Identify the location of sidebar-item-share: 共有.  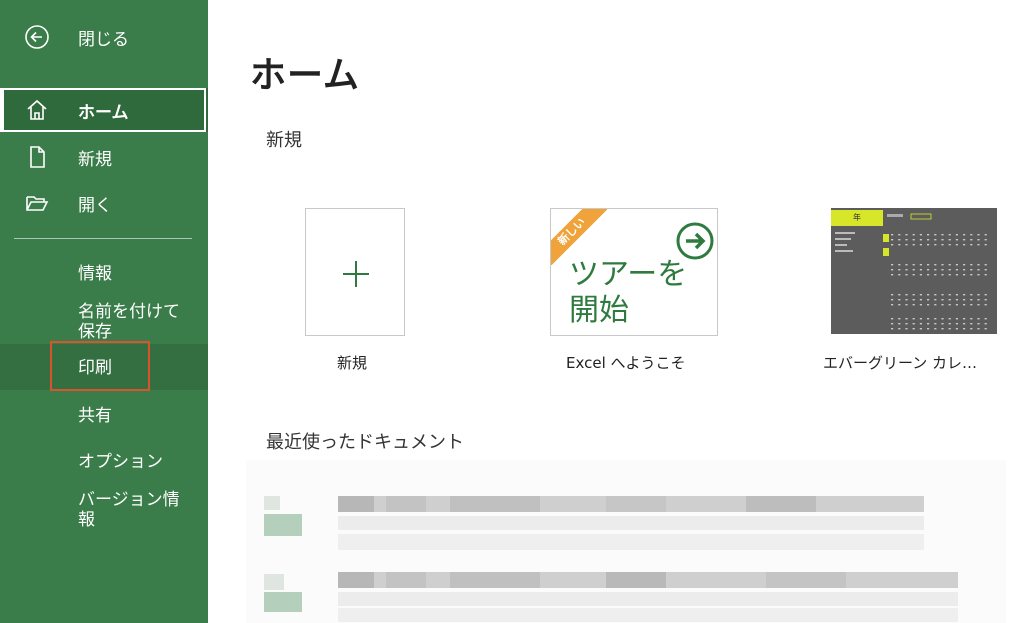
(95, 416).